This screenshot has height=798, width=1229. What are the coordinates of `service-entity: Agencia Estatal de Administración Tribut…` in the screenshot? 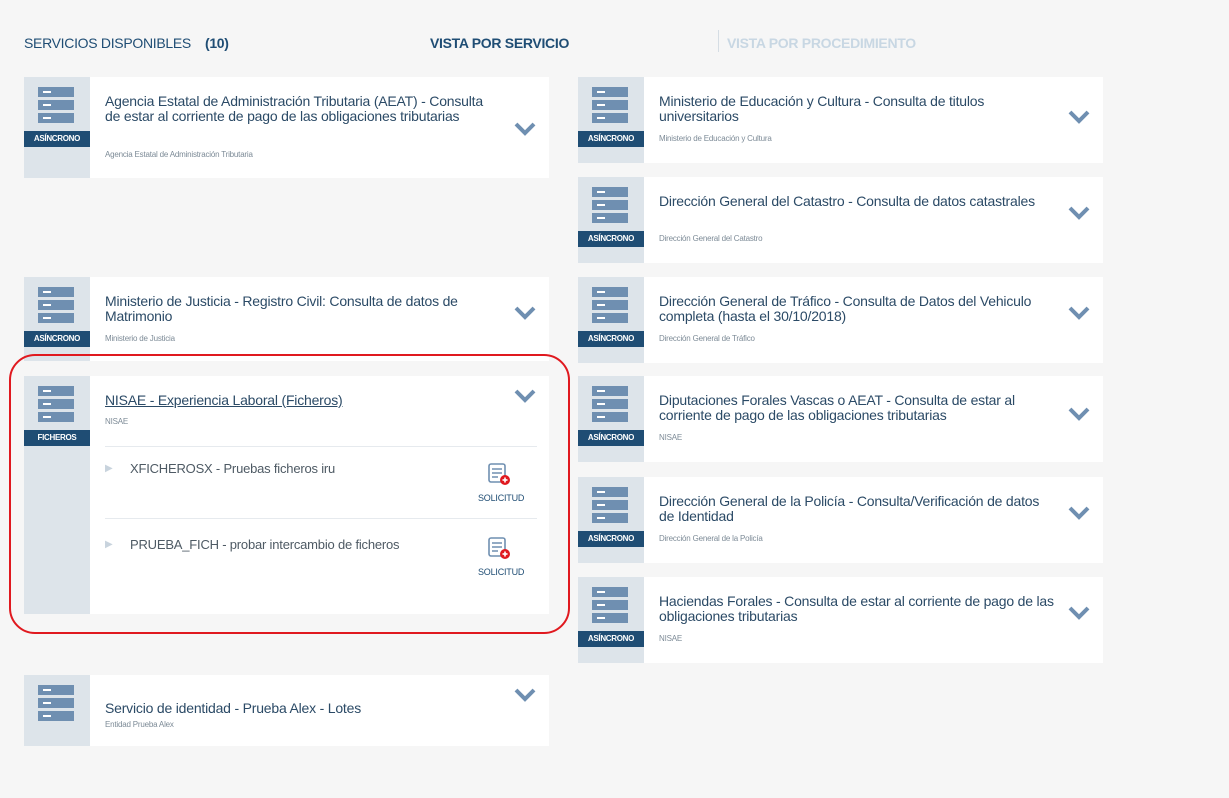 It's located at (179, 154).